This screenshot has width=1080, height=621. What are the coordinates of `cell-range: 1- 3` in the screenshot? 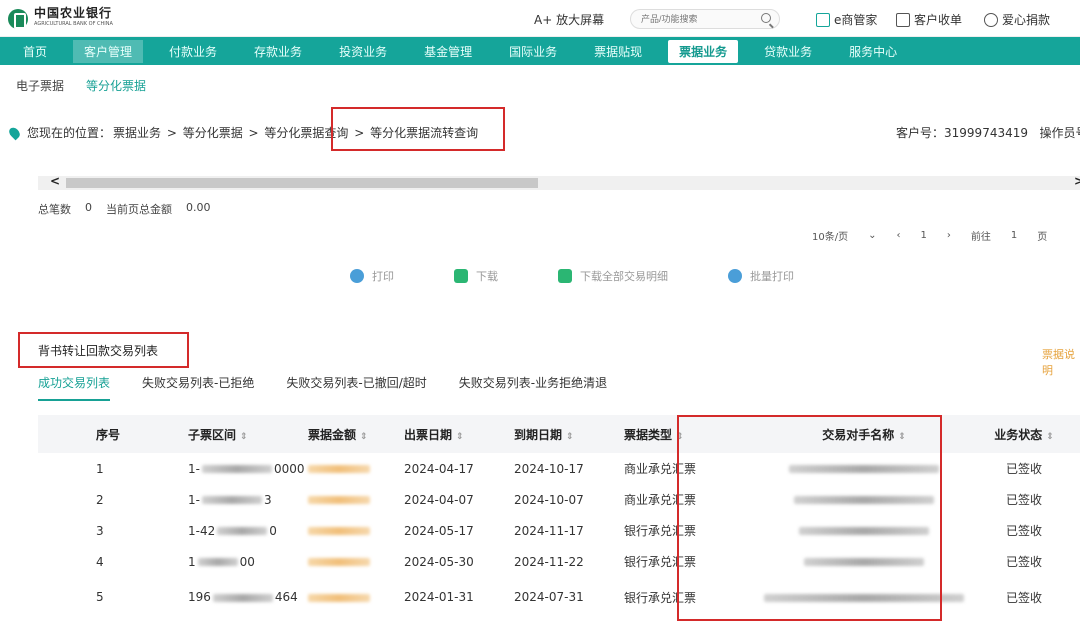 It's located at (230, 499).